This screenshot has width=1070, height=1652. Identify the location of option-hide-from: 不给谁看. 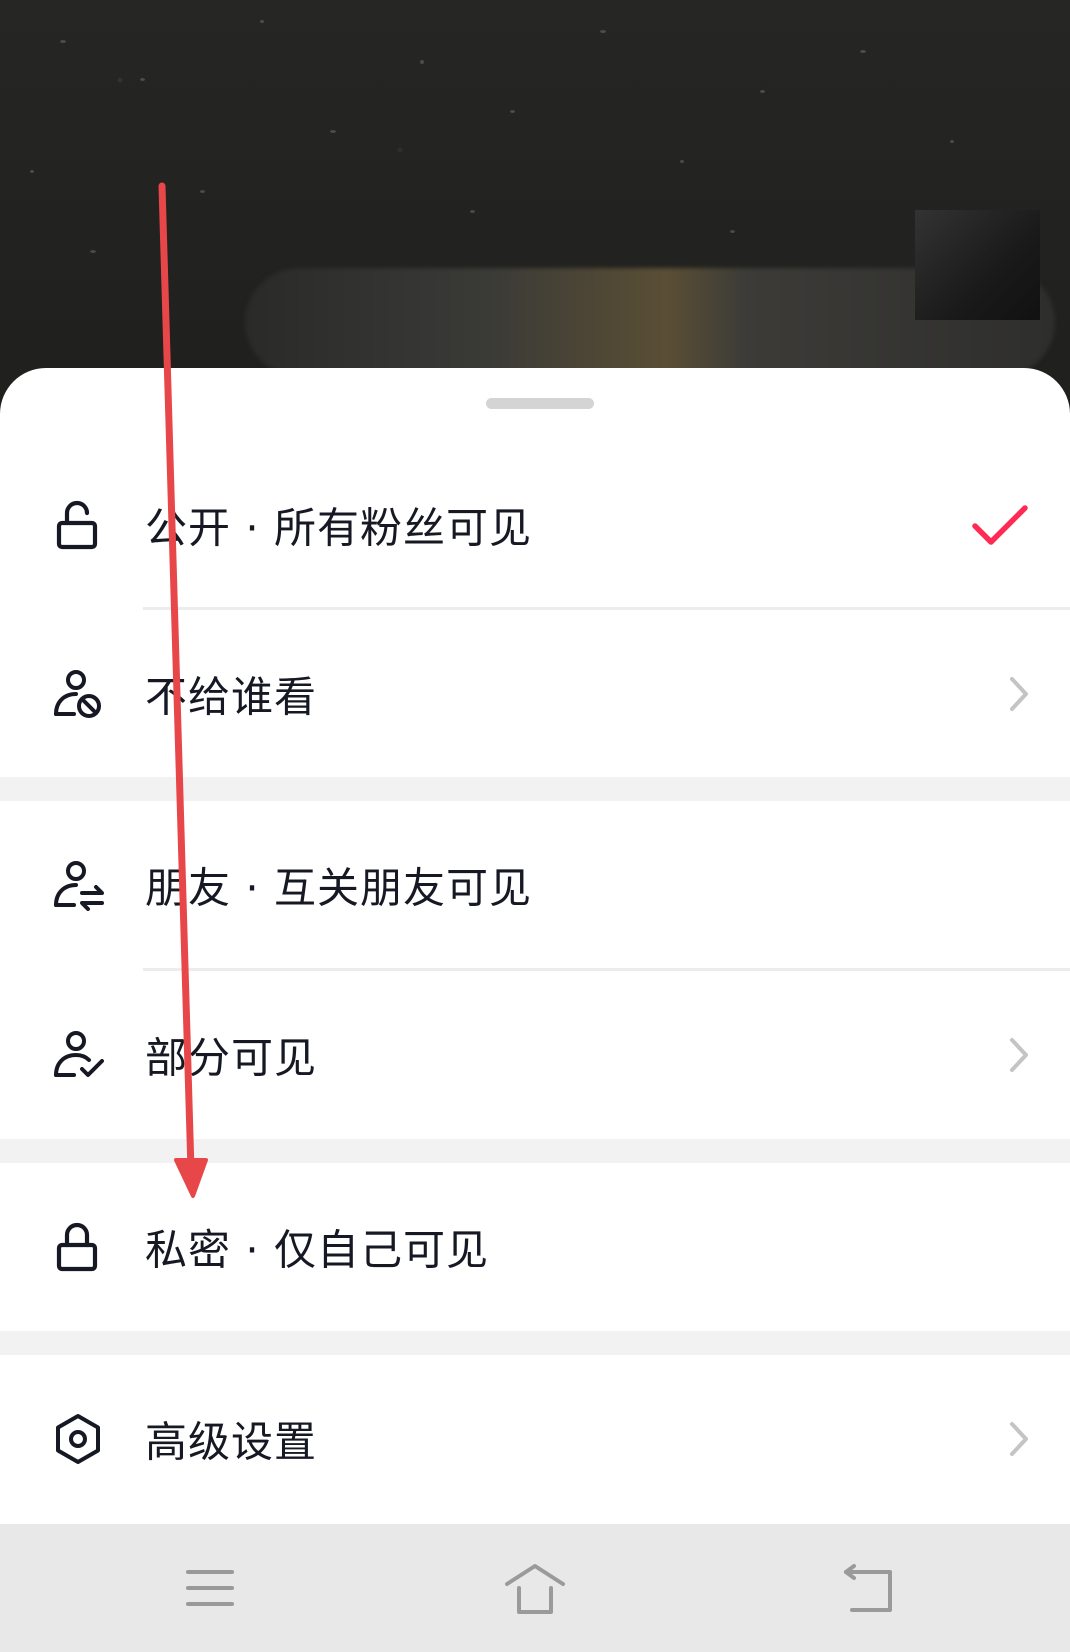
(535, 694).